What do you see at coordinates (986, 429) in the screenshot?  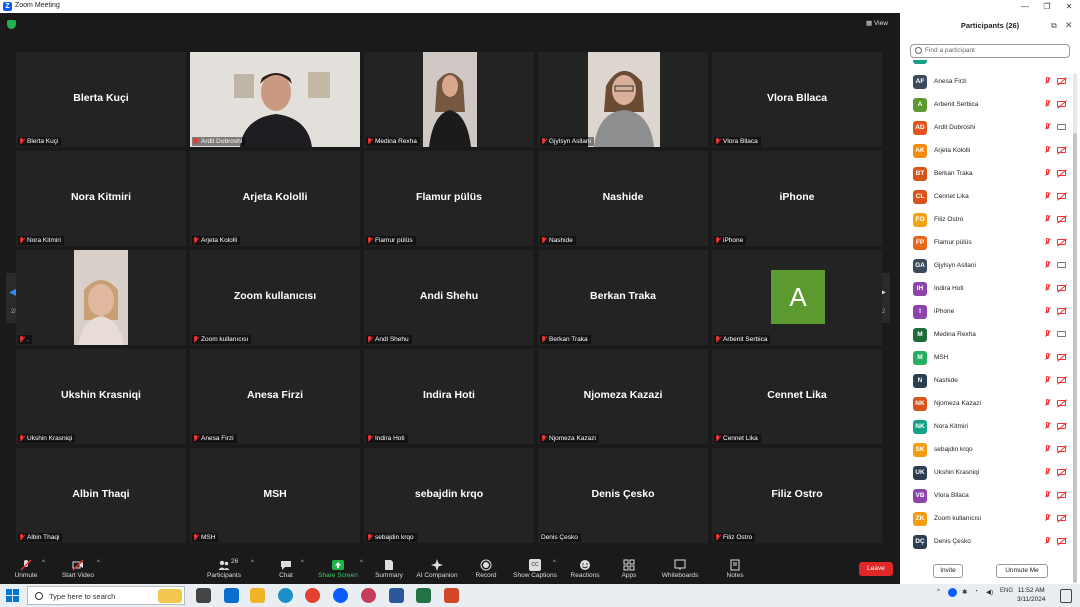 I see `participant-row: NK Nora Kitmiri` at bounding box center [986, 429].